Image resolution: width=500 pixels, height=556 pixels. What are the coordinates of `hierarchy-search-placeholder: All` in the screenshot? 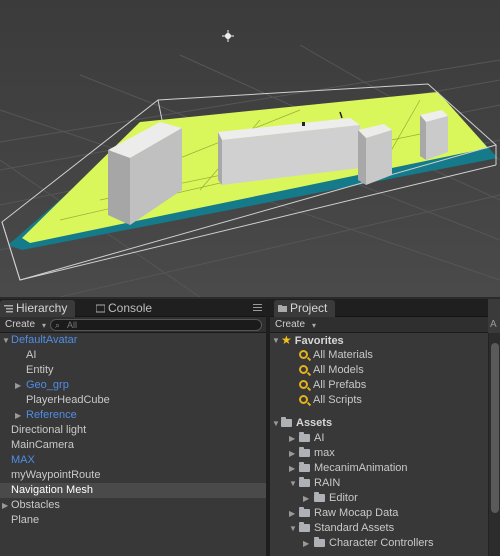 It's located at (72, 325).